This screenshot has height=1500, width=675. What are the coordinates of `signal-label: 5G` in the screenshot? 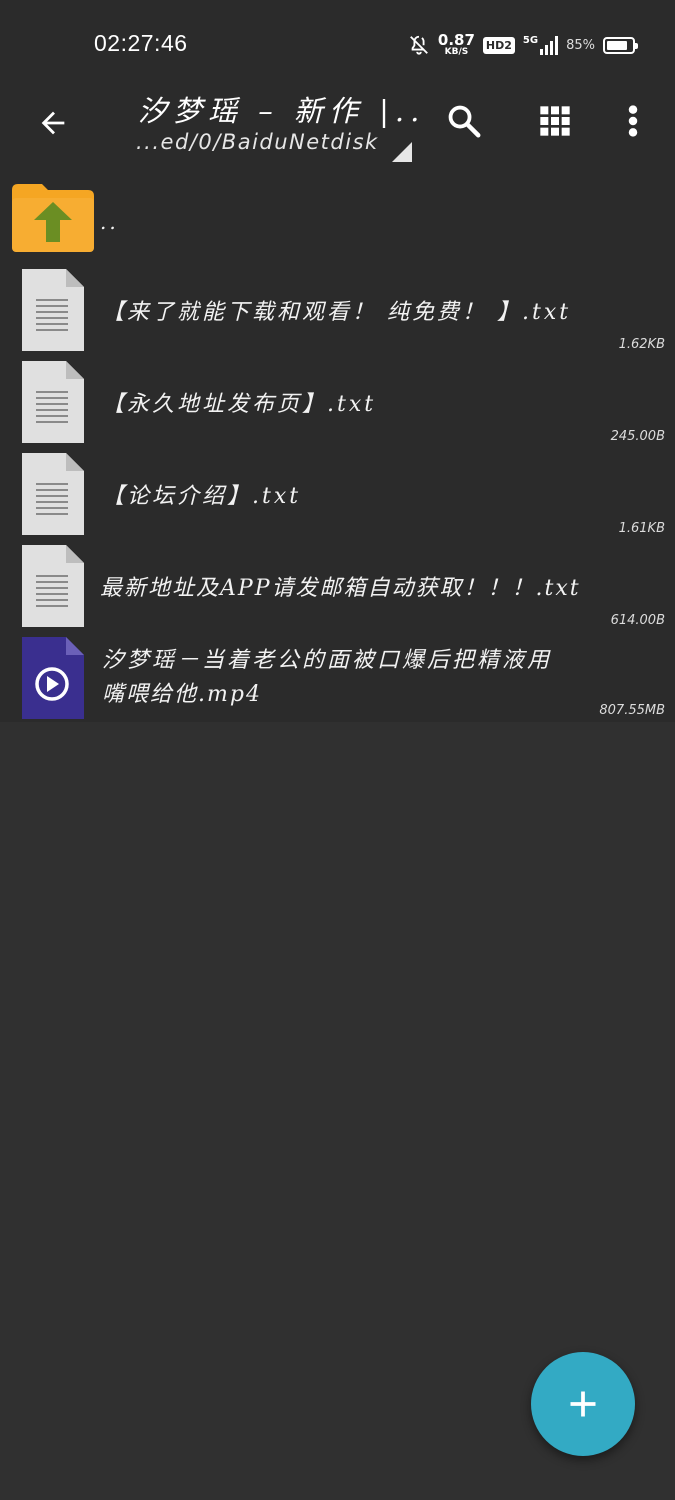 It's located at (530, 40).